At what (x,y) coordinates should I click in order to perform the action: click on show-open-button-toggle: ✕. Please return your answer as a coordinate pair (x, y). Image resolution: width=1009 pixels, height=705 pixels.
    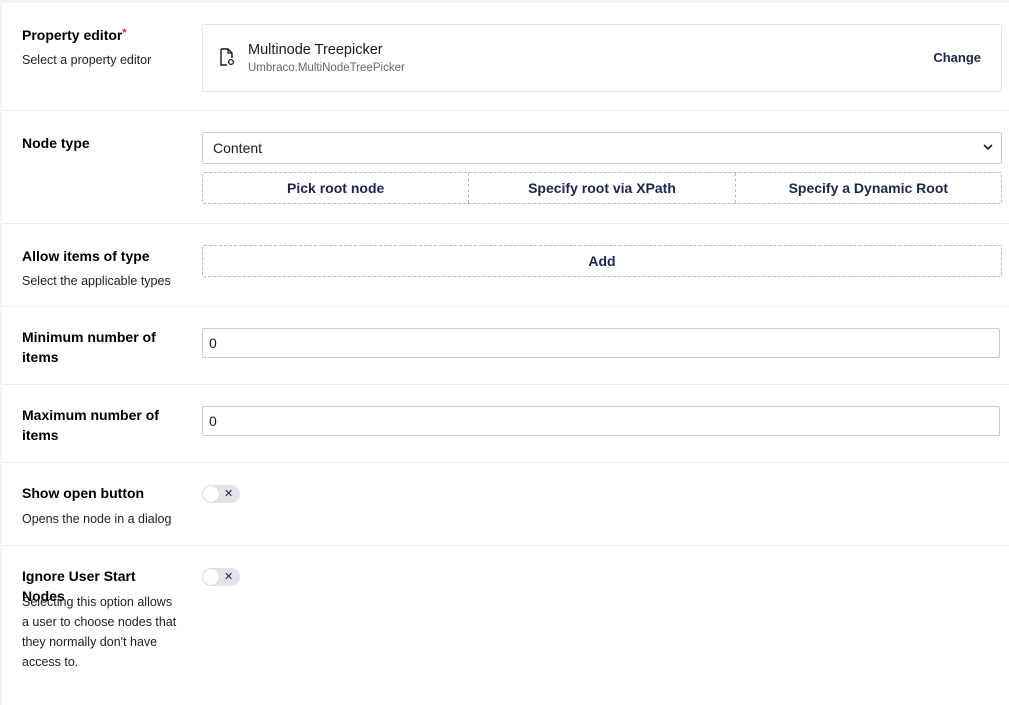
    Looking at the image, I should click on (221, 494).